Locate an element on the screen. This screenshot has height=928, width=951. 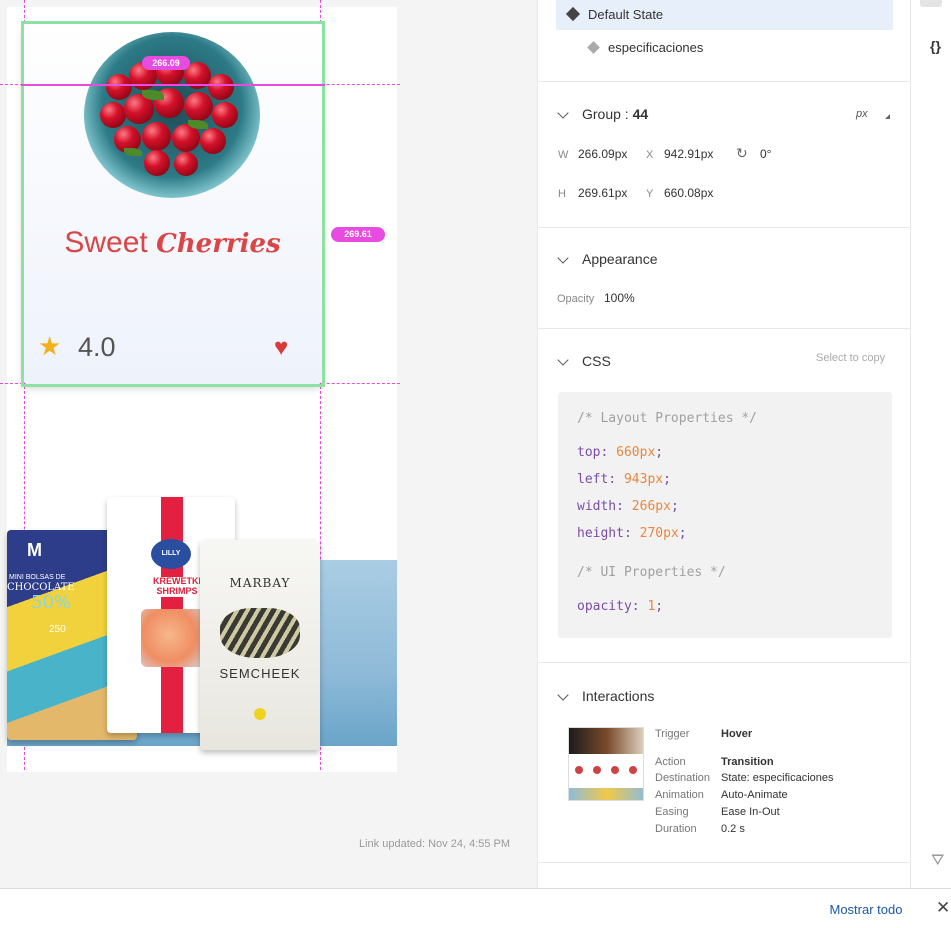
download-bar: Mostrar todo ✕ is located at coordinates (475, 908).